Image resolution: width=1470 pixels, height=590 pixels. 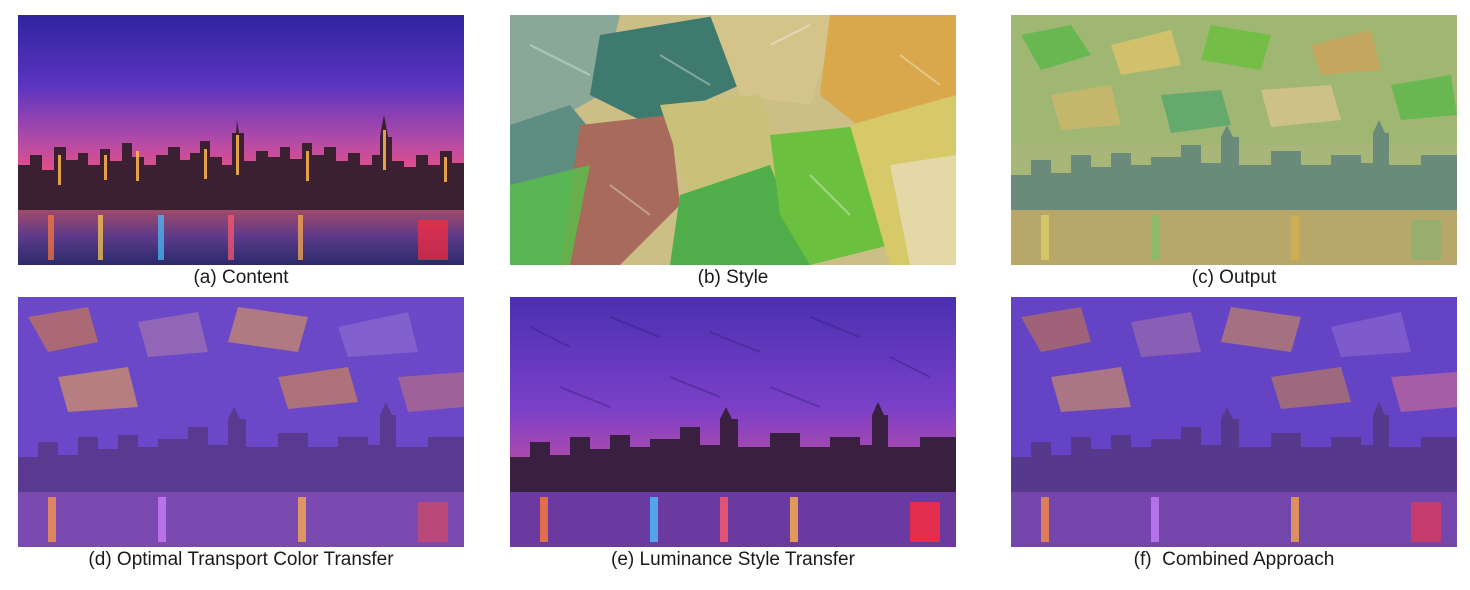 I want to click on caption-content: (a) Content, so click(x=241, y=277).